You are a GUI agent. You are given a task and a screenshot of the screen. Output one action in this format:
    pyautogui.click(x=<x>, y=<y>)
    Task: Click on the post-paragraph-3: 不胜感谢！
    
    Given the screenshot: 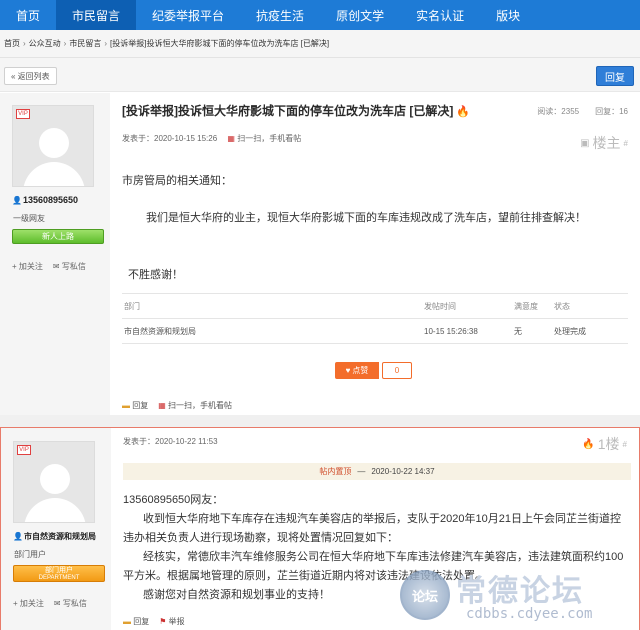 What is the action you would take?
    pyautogui.click(x=155, y=275)
    